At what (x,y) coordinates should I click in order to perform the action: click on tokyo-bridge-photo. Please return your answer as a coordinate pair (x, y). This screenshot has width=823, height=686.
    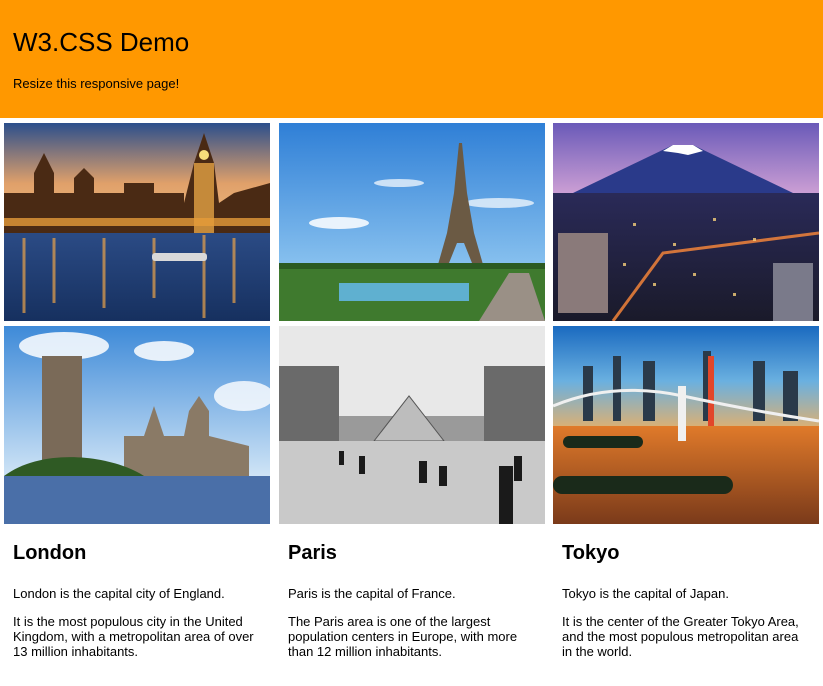
    Looking at the image, I should click on (686, 425).